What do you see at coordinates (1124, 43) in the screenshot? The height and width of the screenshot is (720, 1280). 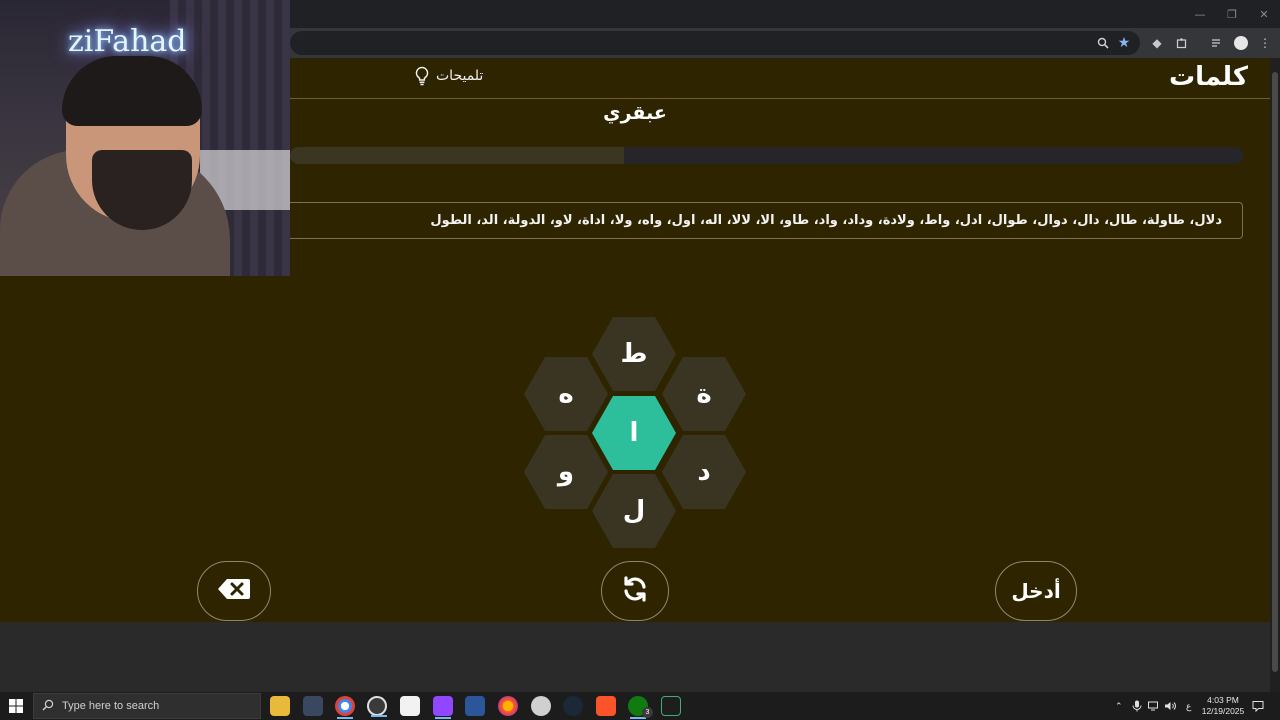 I see `bookmark-star-icon: ★` at bounding box center [1124, 43].